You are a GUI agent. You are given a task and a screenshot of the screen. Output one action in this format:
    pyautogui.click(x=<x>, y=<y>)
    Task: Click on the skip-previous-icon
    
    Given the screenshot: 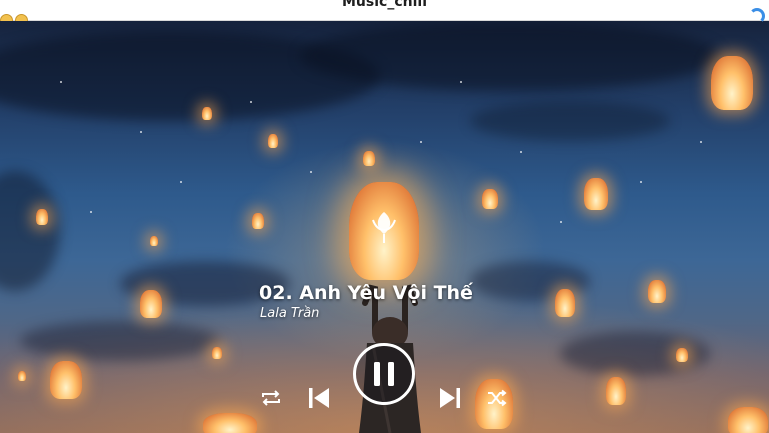 What is the action you would take?
    pyautogui.click(x=319, y=398)
    